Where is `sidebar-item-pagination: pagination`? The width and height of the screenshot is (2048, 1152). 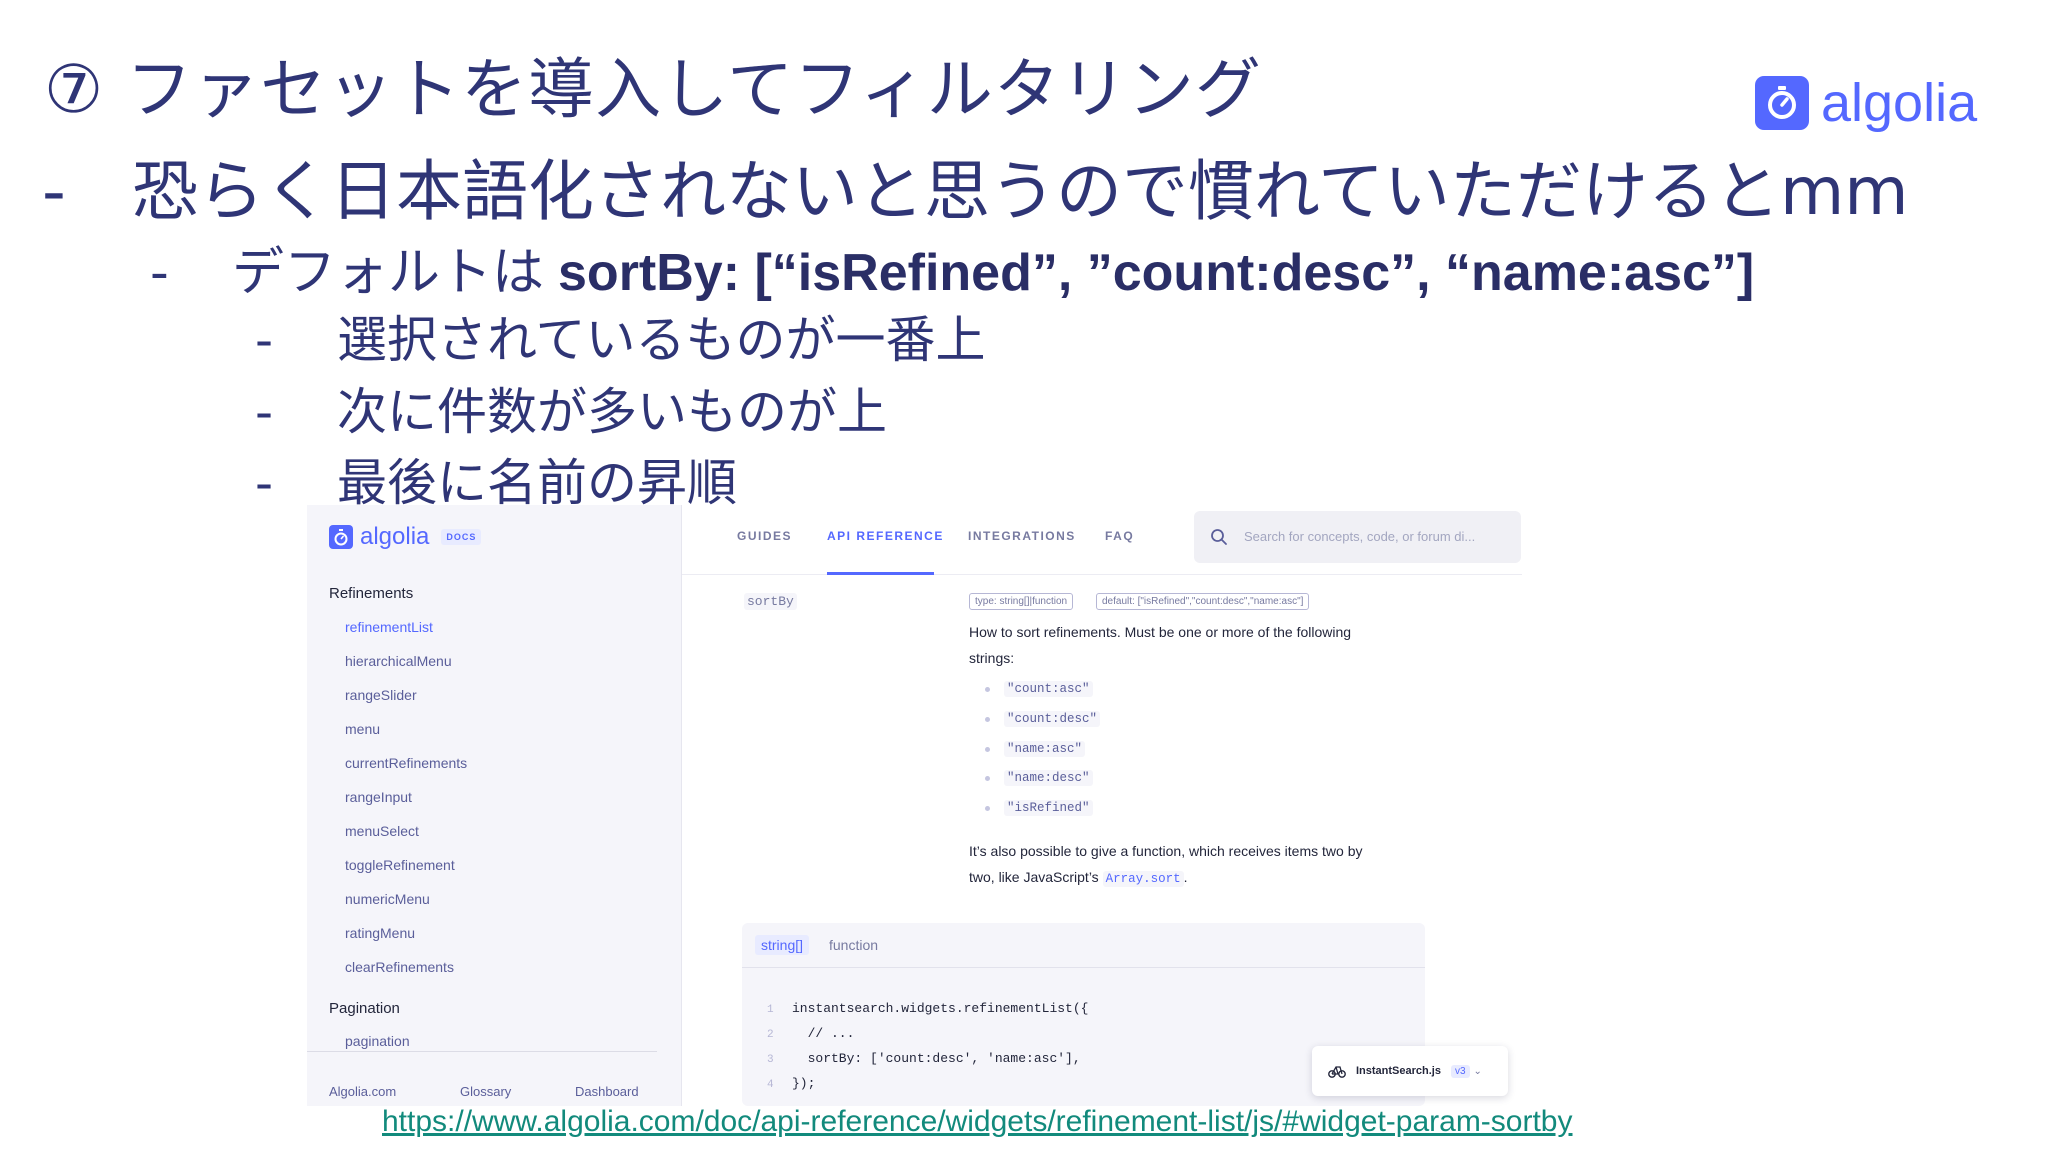 sidebar-item-pagination: pagination is located at coordinates (377, 1041).